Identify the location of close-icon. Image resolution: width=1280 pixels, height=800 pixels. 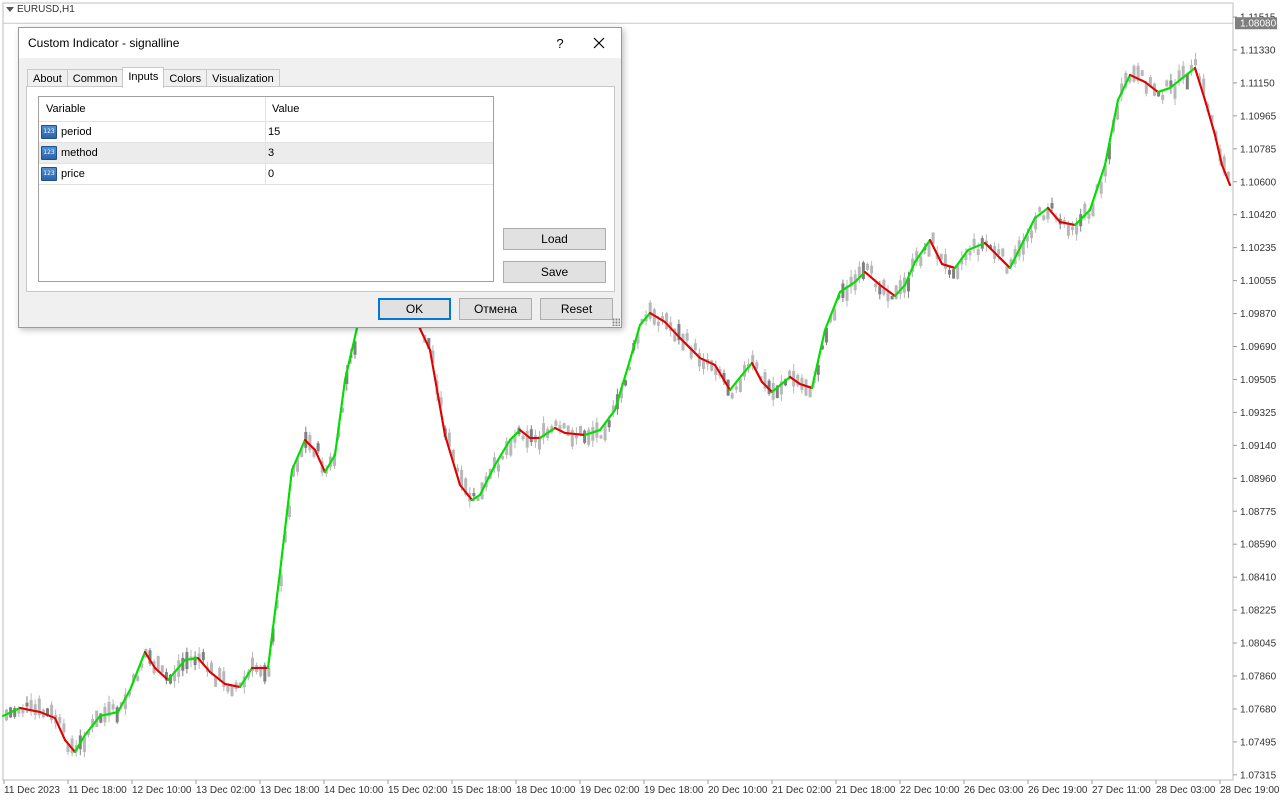
(599, 43).